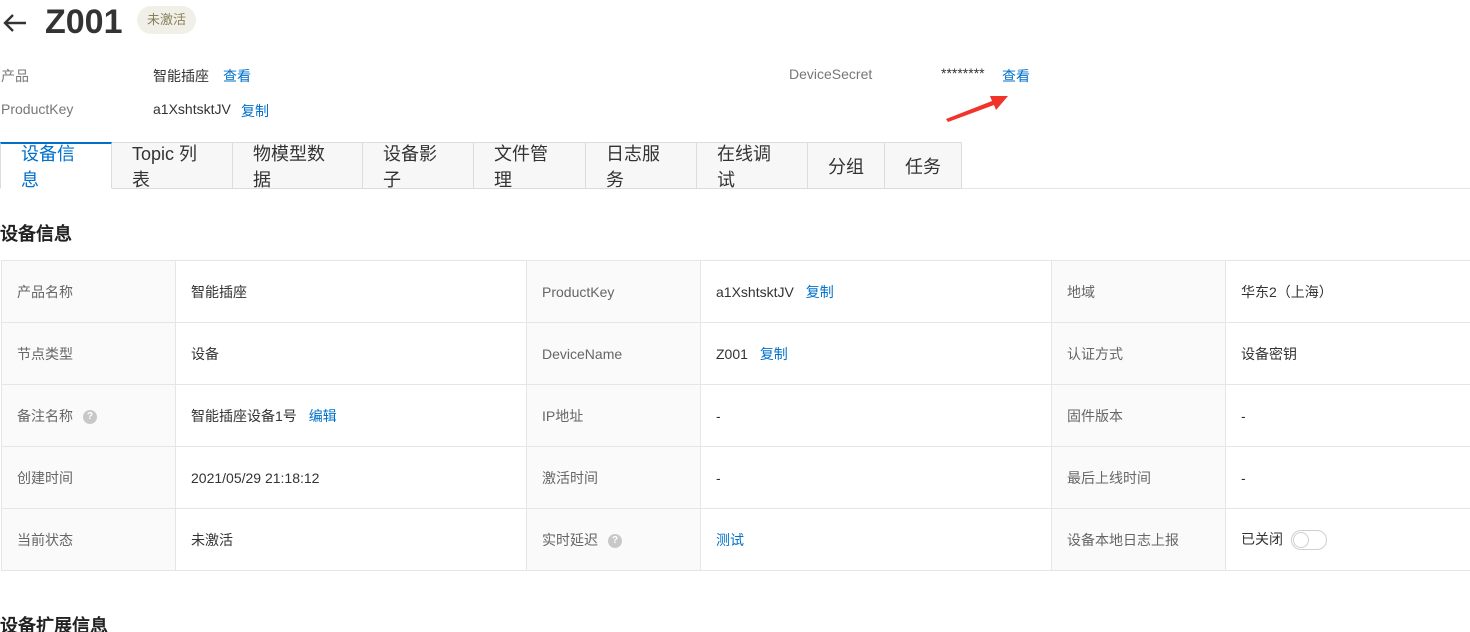  I want to click on table-row: 创建时间 2021/05/29 21:18:12 激活时间 - 最后上线时间 -, so click(735, 477).